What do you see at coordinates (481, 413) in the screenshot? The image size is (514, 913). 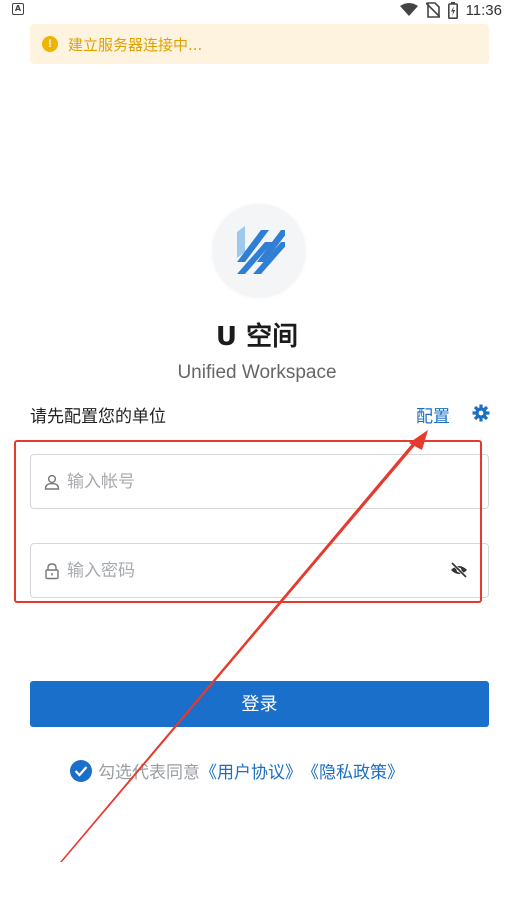 I see `gear-icon` at bounding box center [481, 413].